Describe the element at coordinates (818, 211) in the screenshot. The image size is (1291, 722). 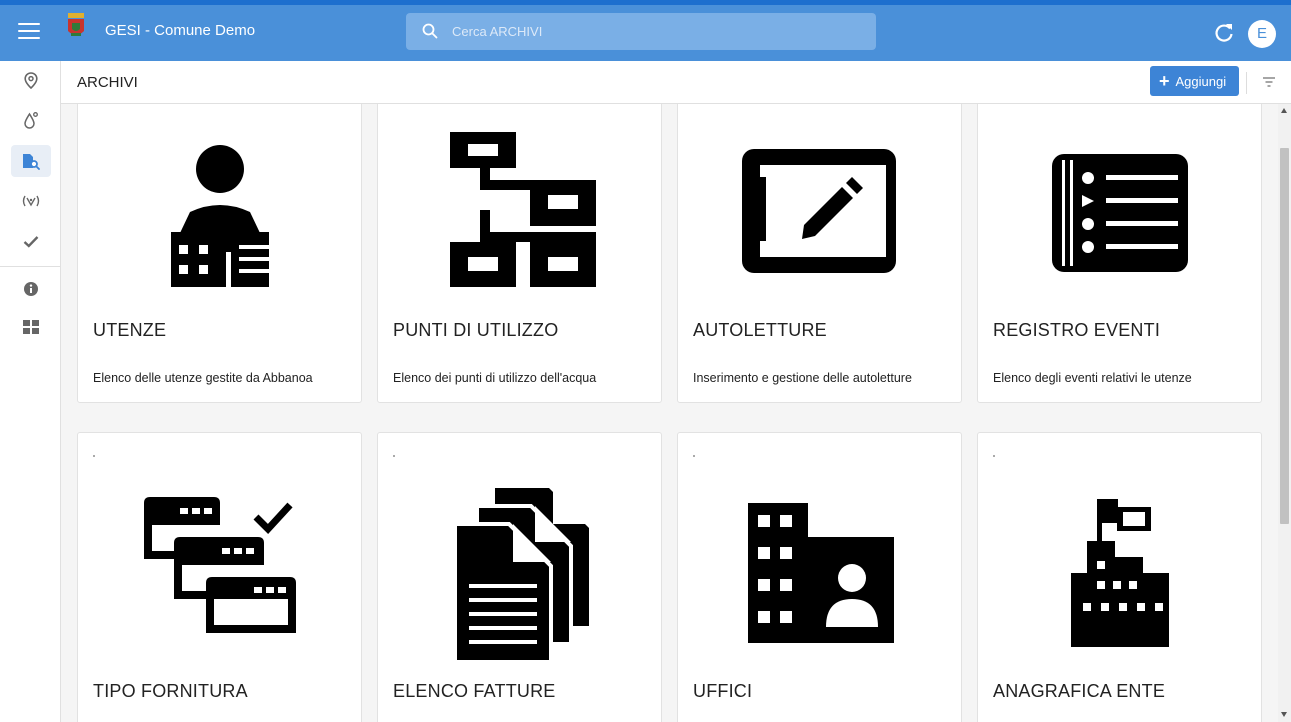
I see `tablet-edit-icon` at that location.